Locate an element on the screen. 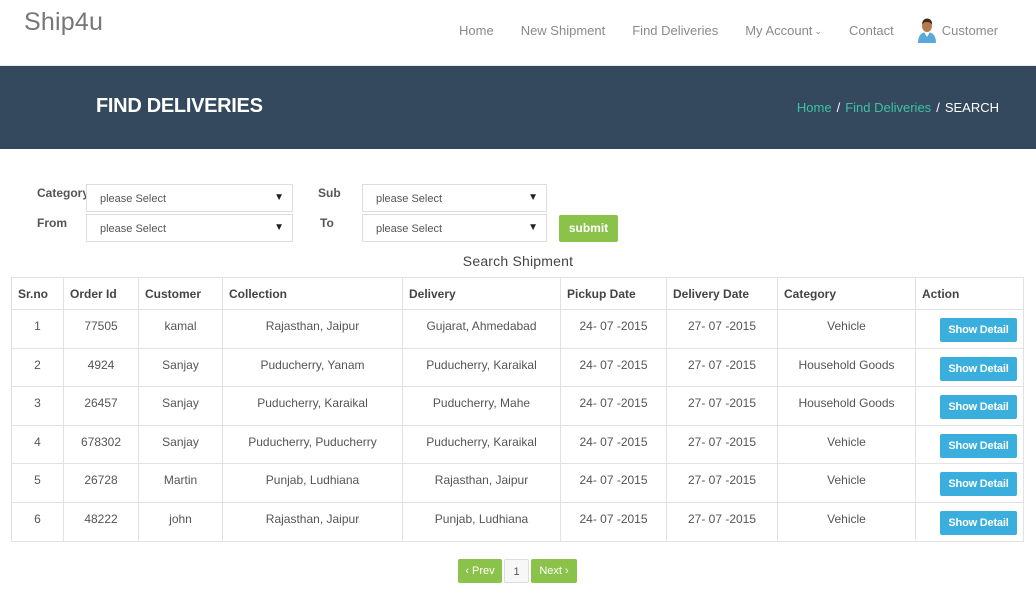 The image size is (1036, 600). results-title: Search Shipment is located at coordinates (518, 261).